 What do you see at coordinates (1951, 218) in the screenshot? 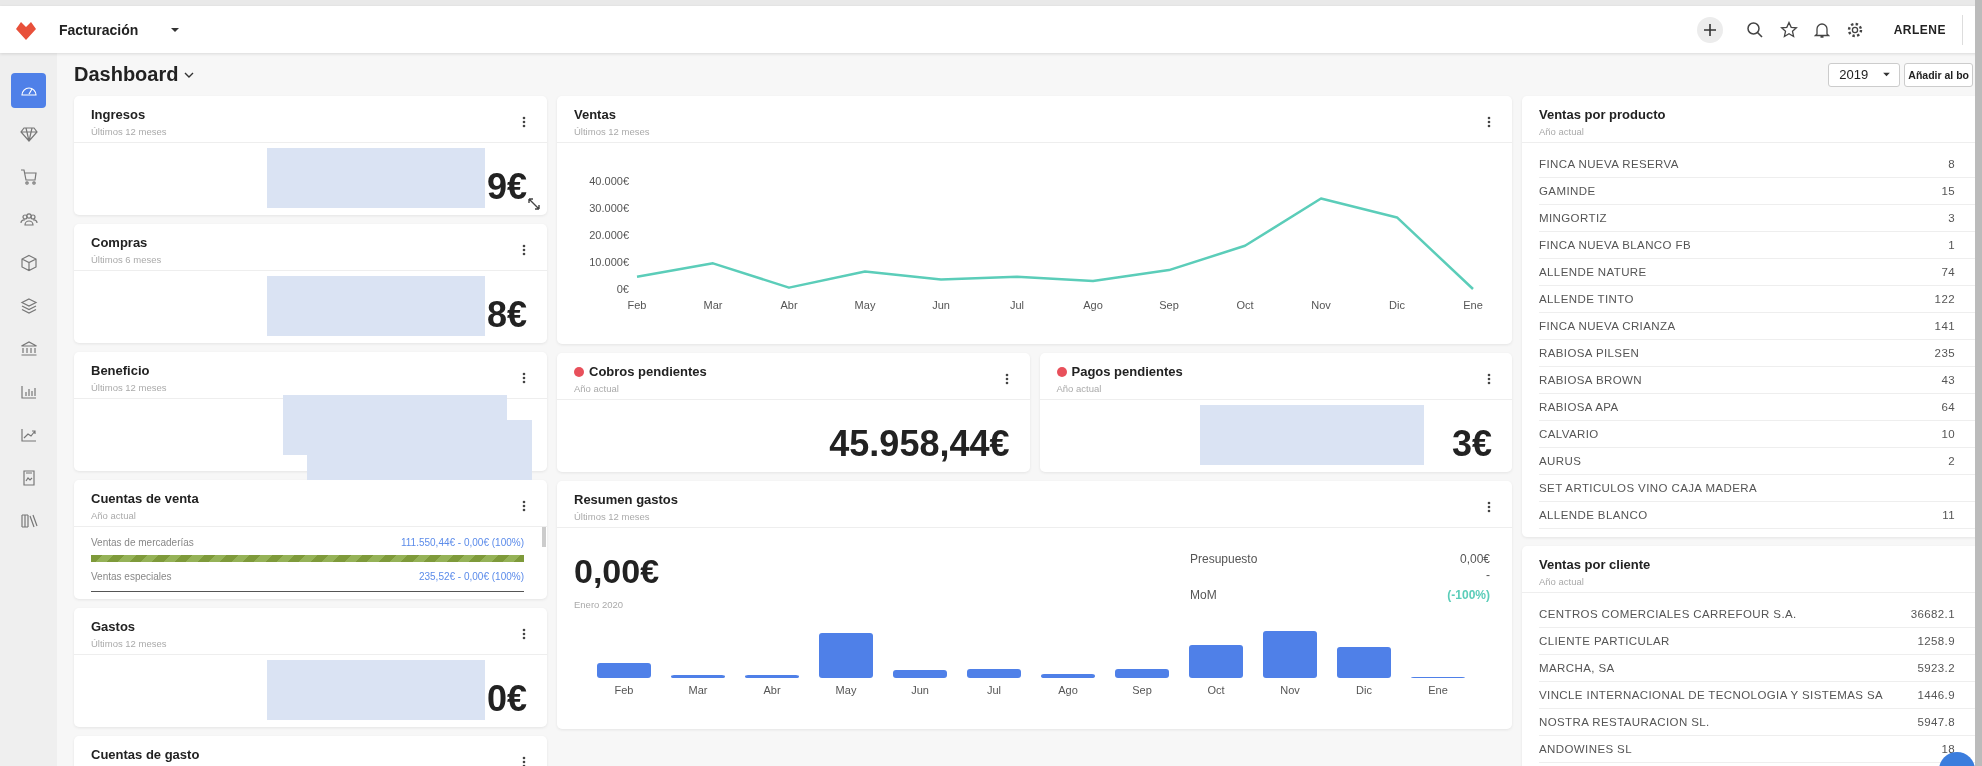
I see `item-value: 3` at bounding box center [1951, 218].